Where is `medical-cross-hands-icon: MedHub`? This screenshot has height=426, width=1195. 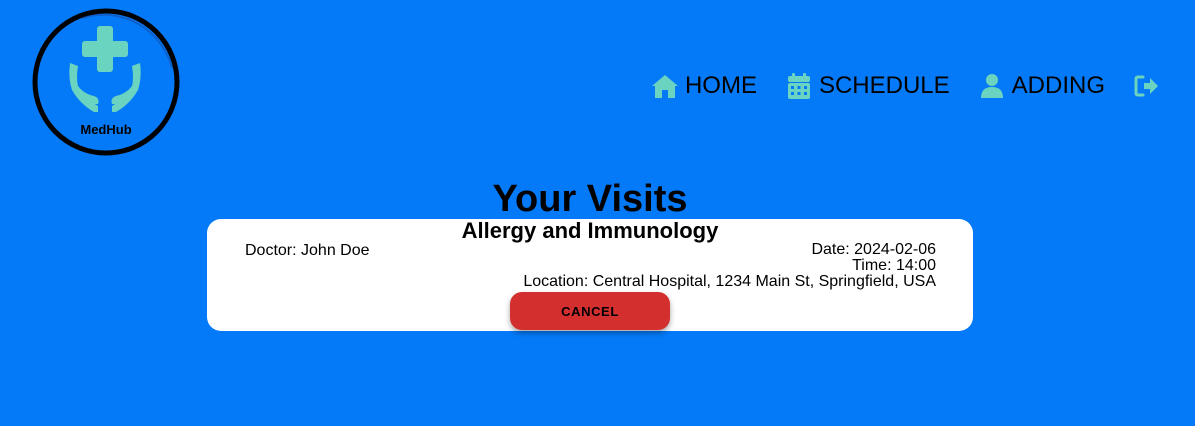 medical-cross-hands-icon: MedHub is located at coordinates (106, 82).